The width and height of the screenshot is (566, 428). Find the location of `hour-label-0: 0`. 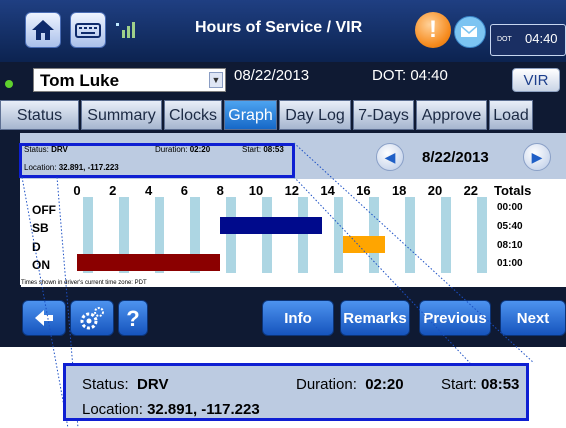

hour-label-0: 0 is located at coordinates (77, 190).